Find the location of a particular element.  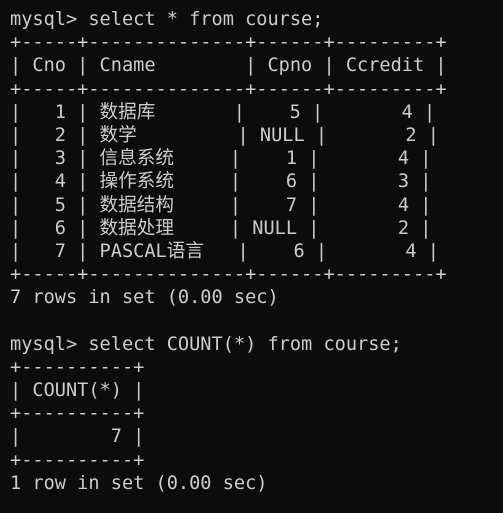

count-result-status-line: 1 row in set (0.00 sec) is located at coordinates (139, 483).